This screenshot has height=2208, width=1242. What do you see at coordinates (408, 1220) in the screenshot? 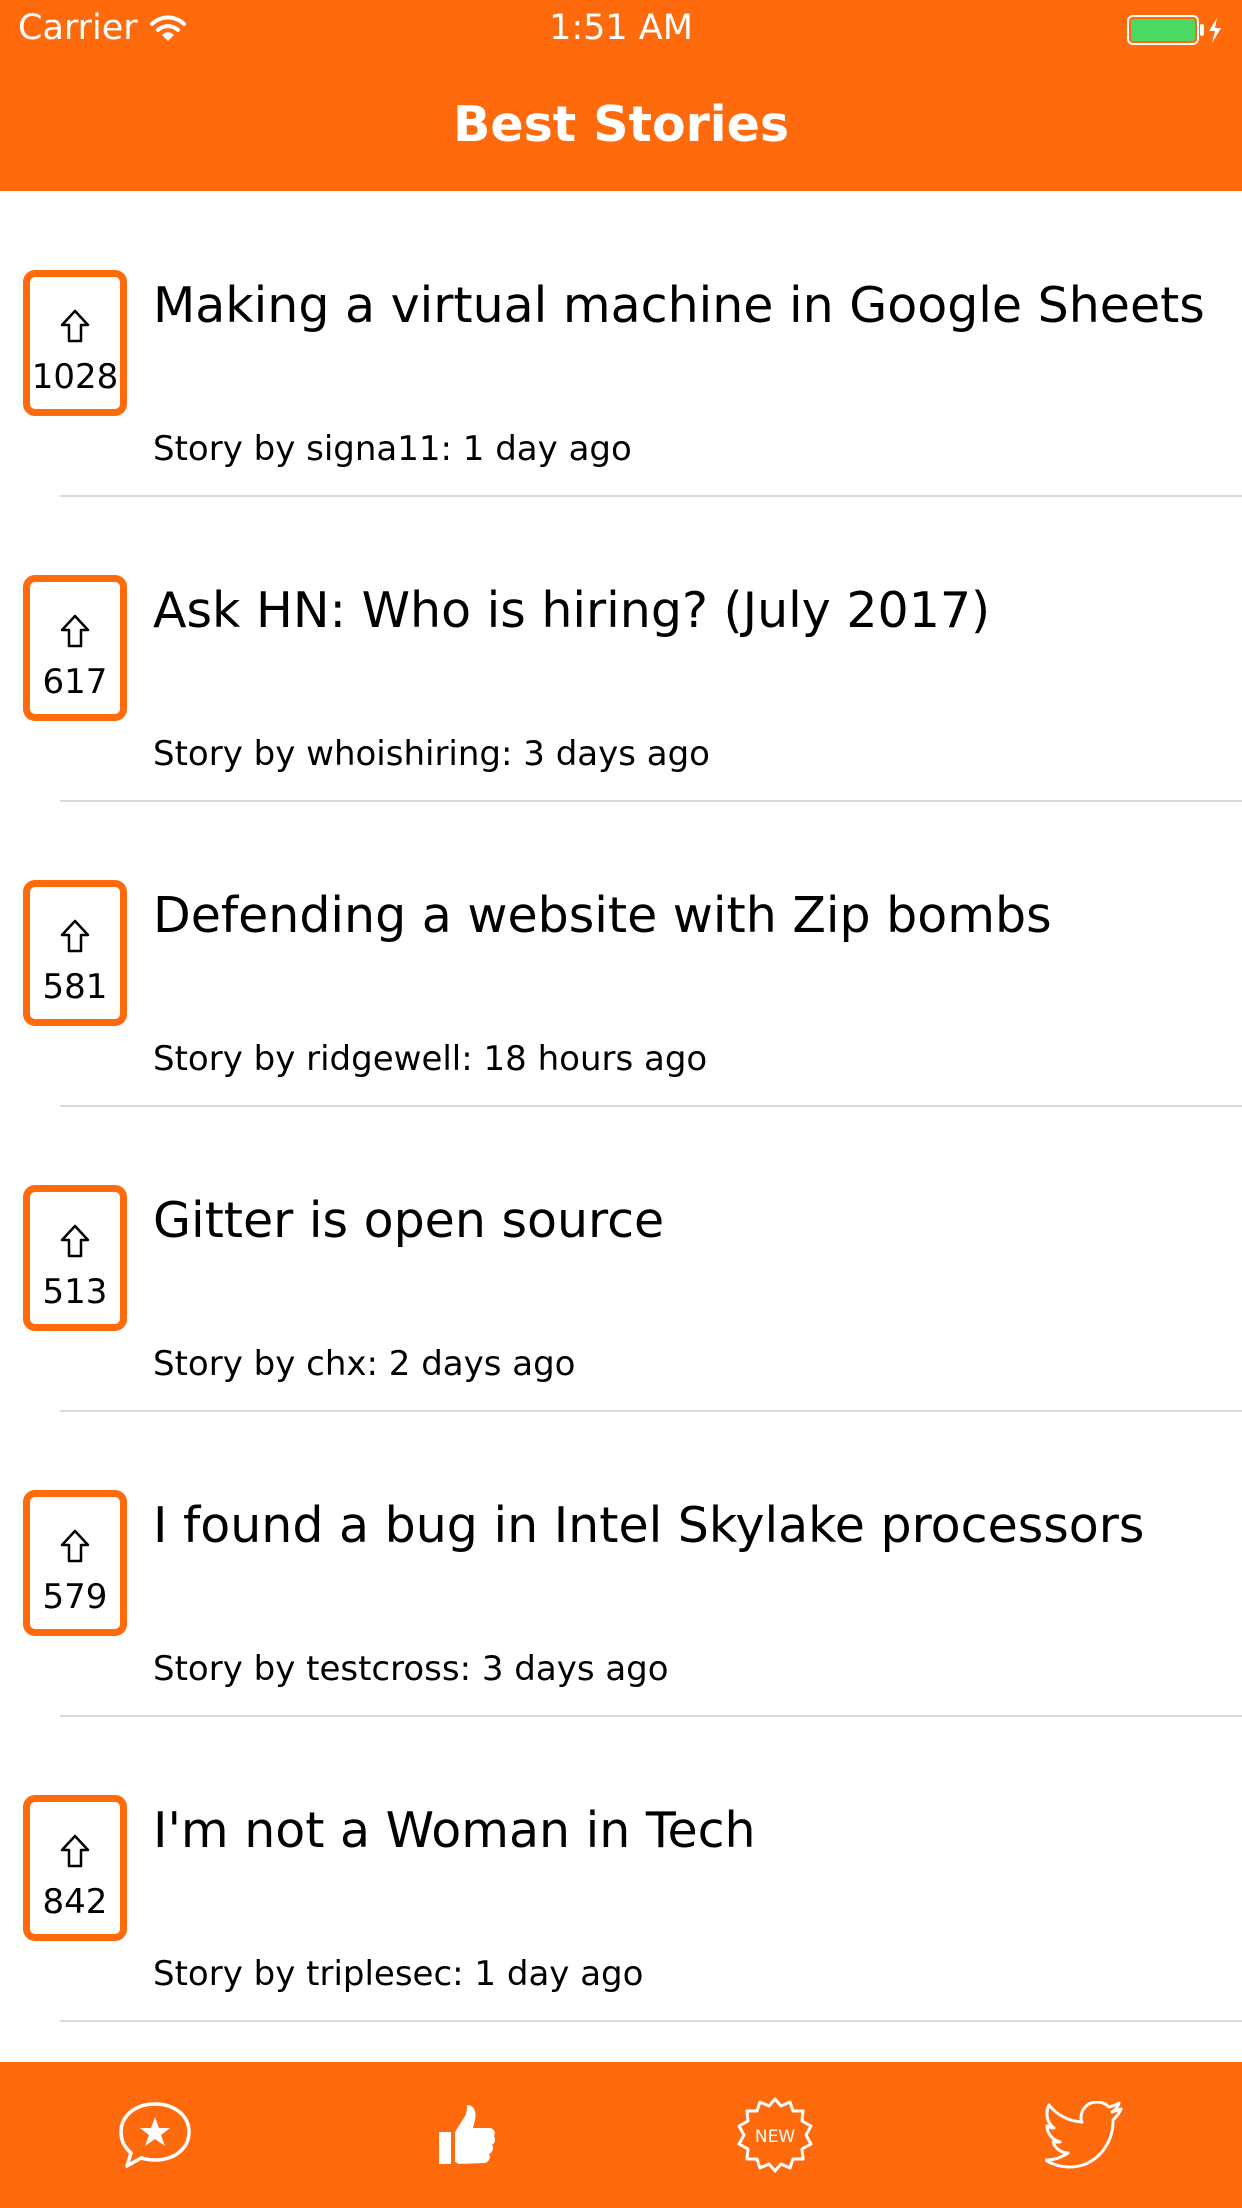
I see `story-title: Gitter is open source` at bounding box center [408, 1220].